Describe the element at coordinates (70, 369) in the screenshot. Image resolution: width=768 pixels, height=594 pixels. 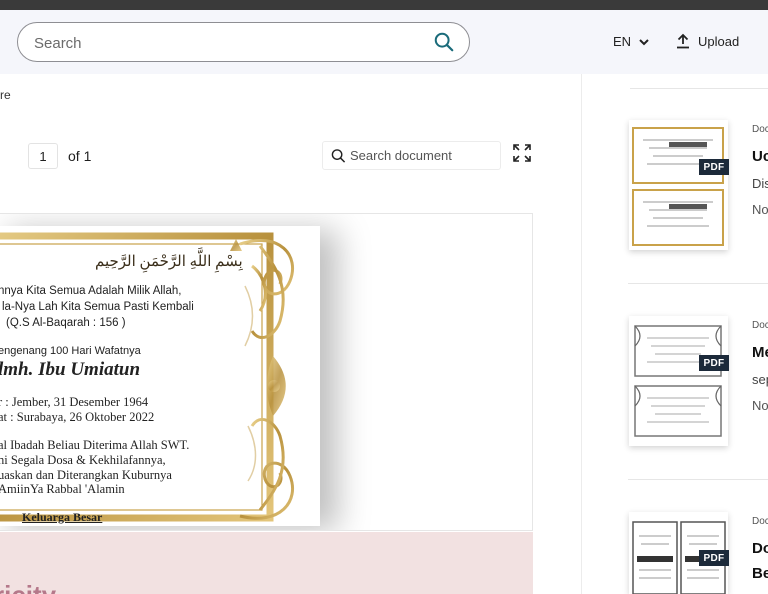
I see `deceased-name: lmh. Ibu Umiatun` at that location.